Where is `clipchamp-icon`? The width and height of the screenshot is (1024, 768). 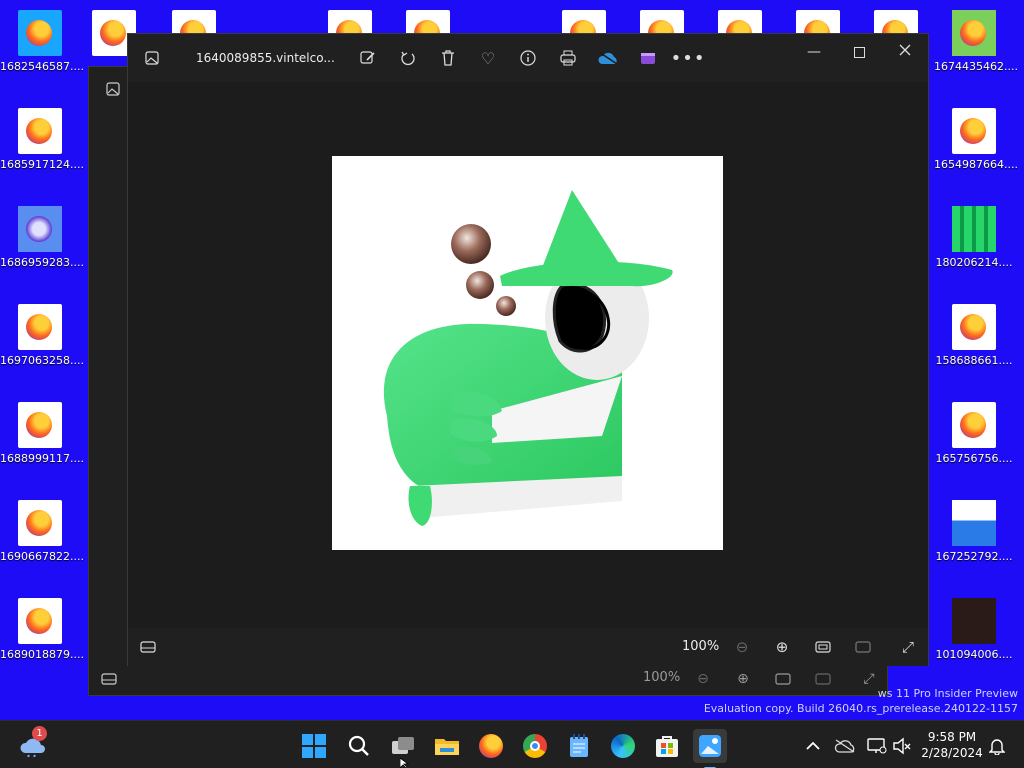 clipchamp-icon is located at coordinates (648, 58).